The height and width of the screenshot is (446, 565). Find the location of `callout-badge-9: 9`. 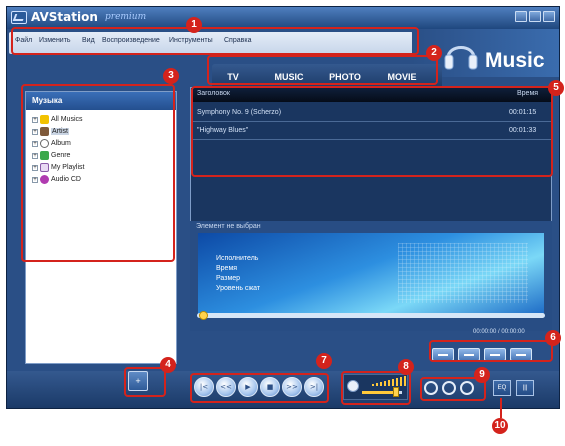

callout-badge-9: 9 is located at coordinates (482, 375).